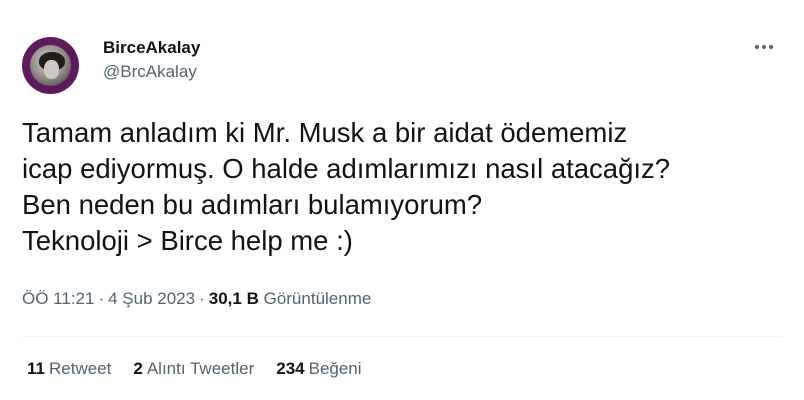 The height and width of the screenshot is (400, 804). I want to click on likes-stat: 234 Beğeni, so click(318, 369).